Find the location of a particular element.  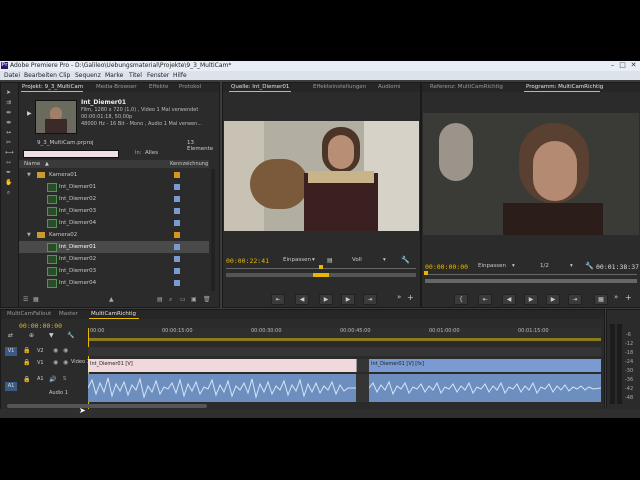

menu-bearbeiten: Bearbeiten is located at coordinates (40, 75).